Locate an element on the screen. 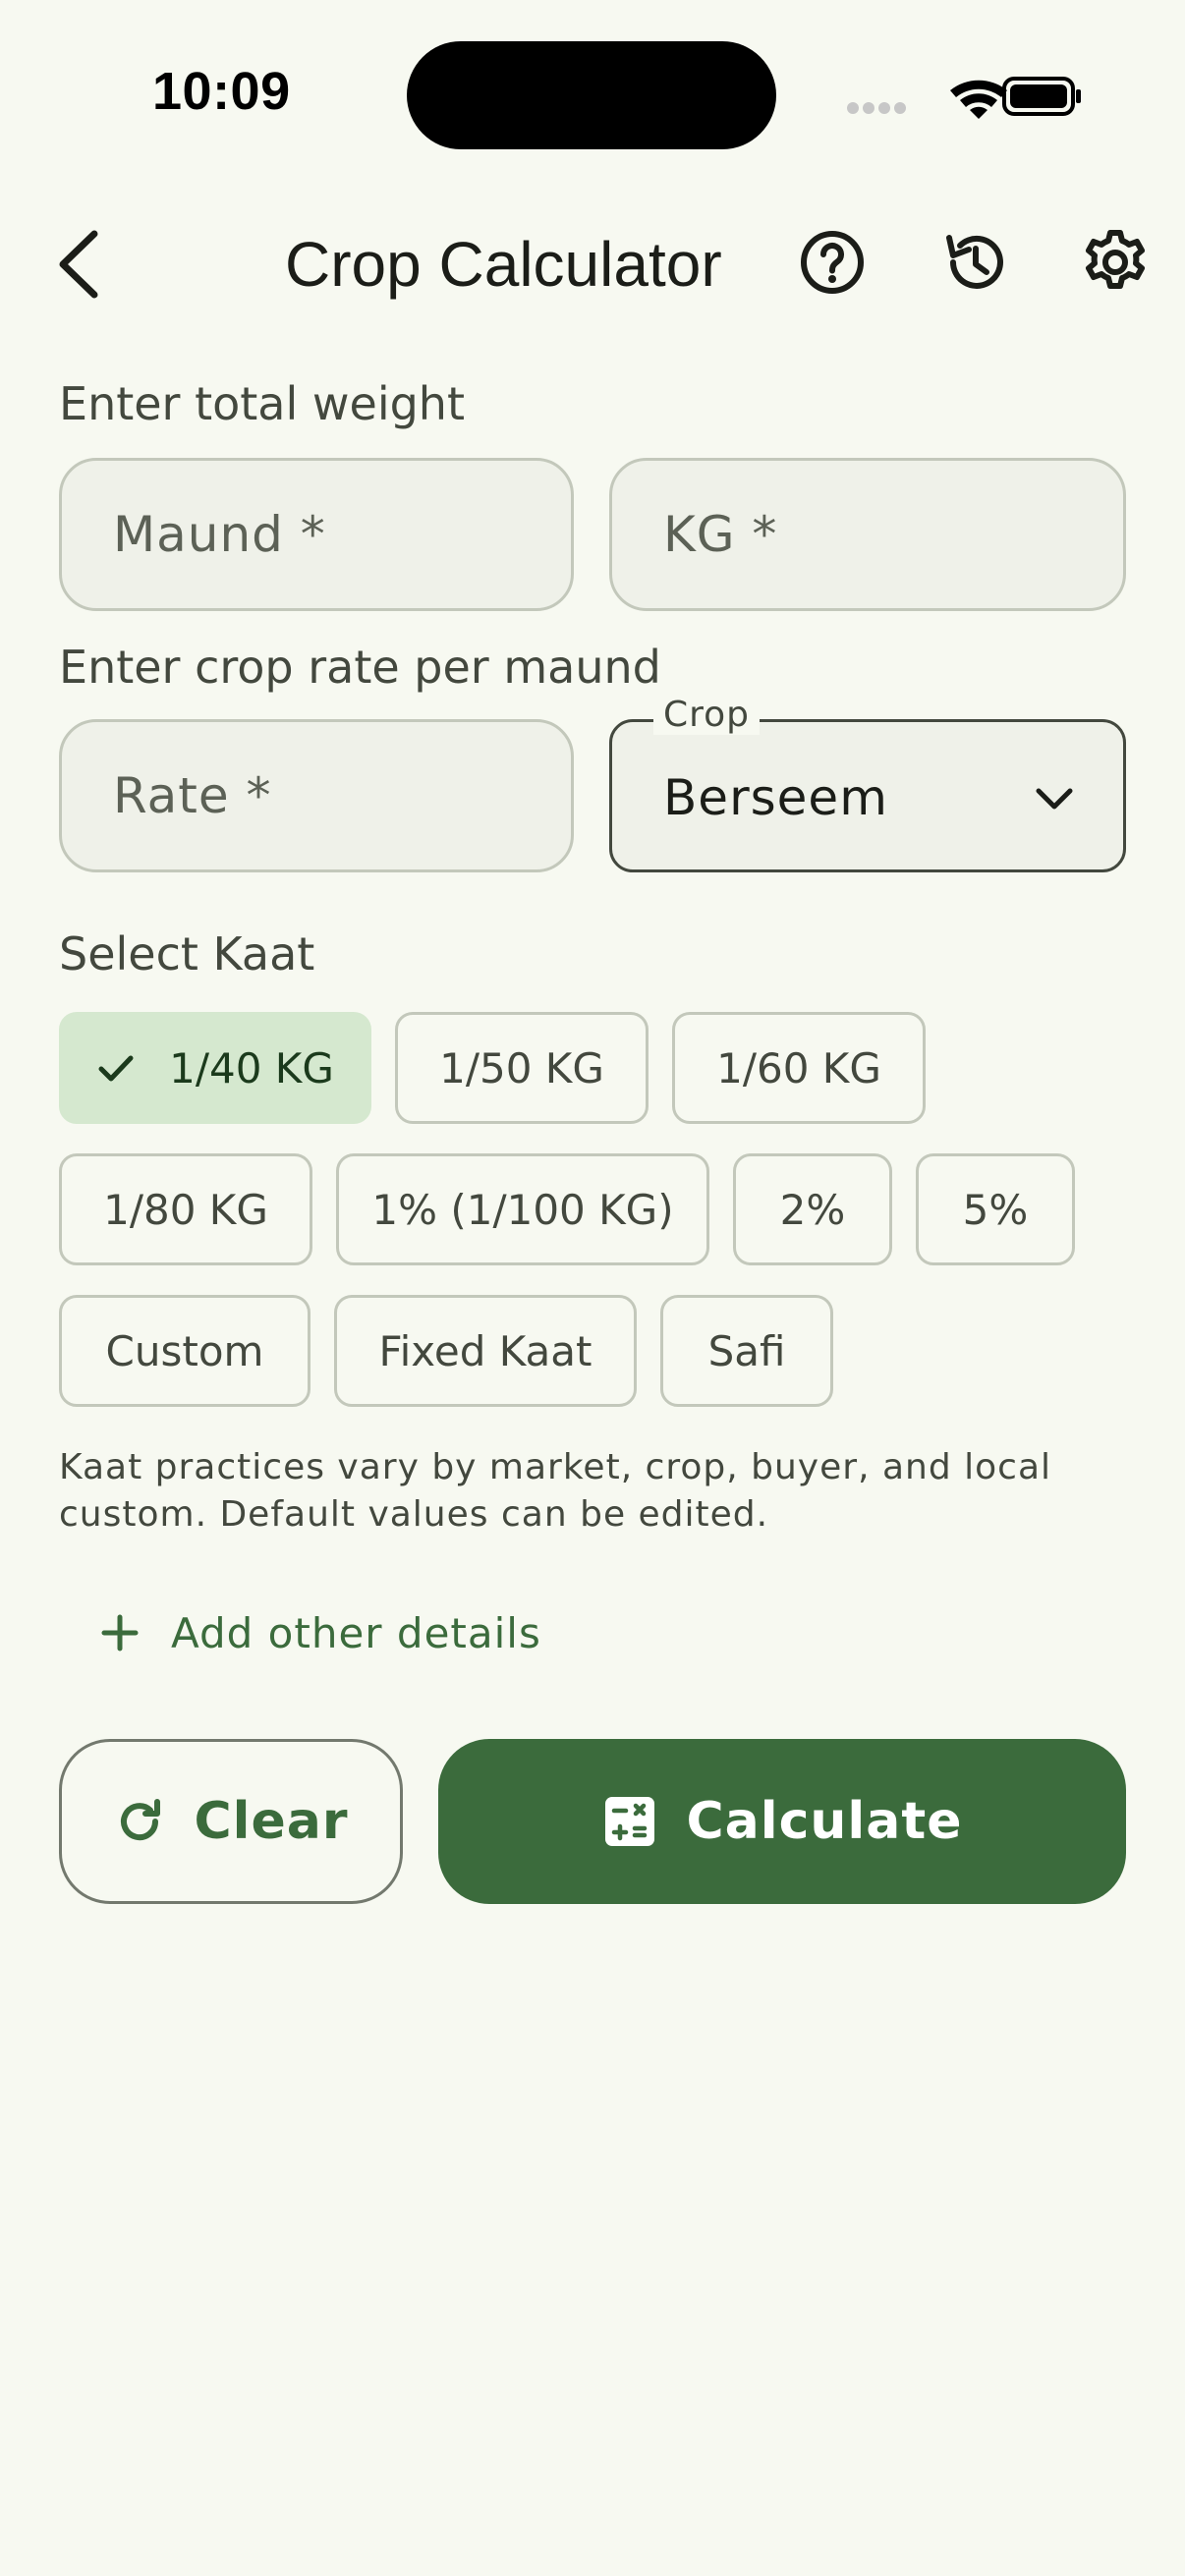 Image resolution: width=1185 pixels, height=2576 pixels. dynamic-island is located at coordinates (592, 95).